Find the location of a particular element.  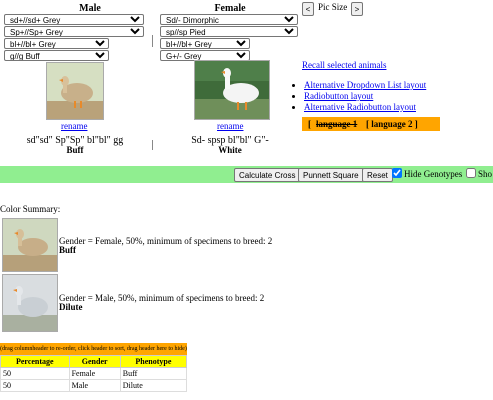

table-row: 50 Female Buff is located at coordinates (94, 373).